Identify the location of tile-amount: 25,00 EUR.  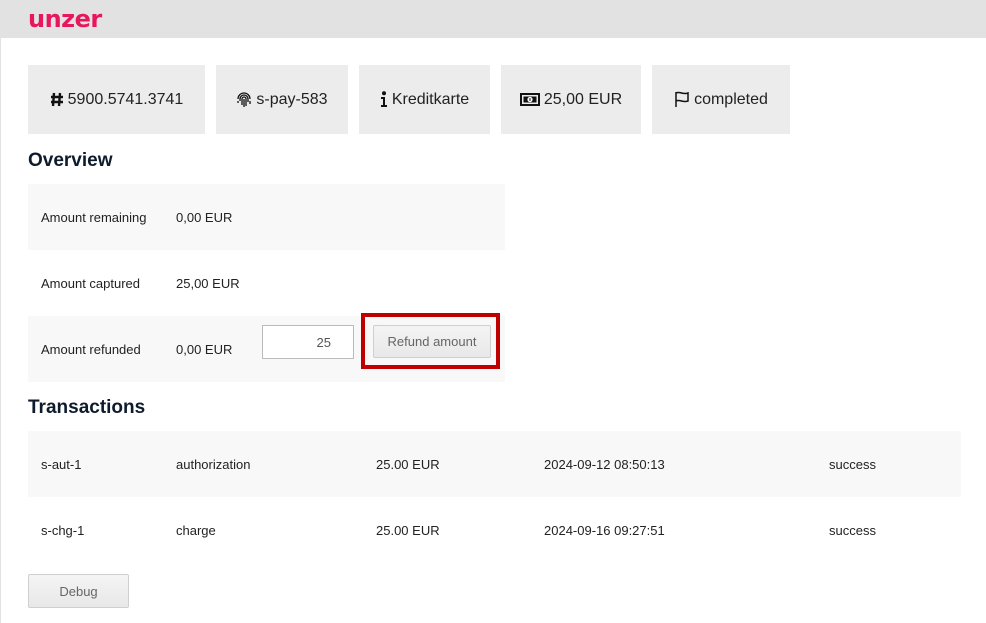
(571, 99).